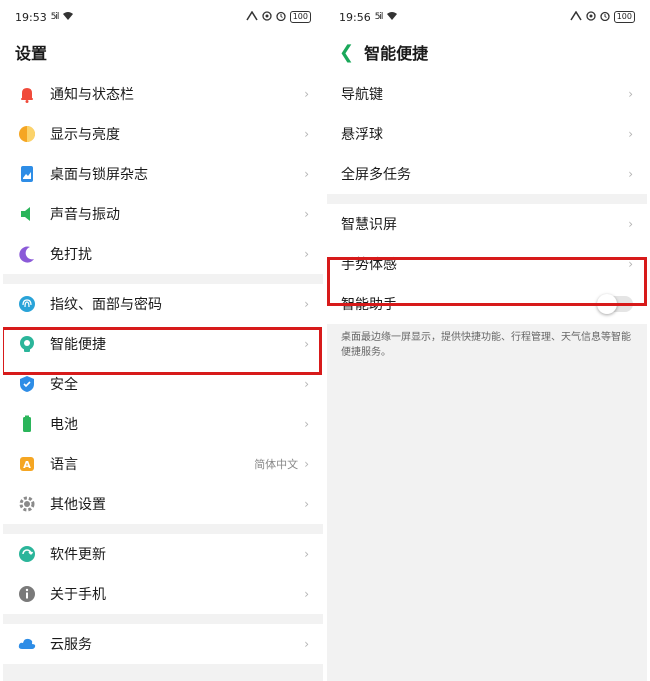  I want to click on settings-item-label: 关于手机, so click(78, 595).